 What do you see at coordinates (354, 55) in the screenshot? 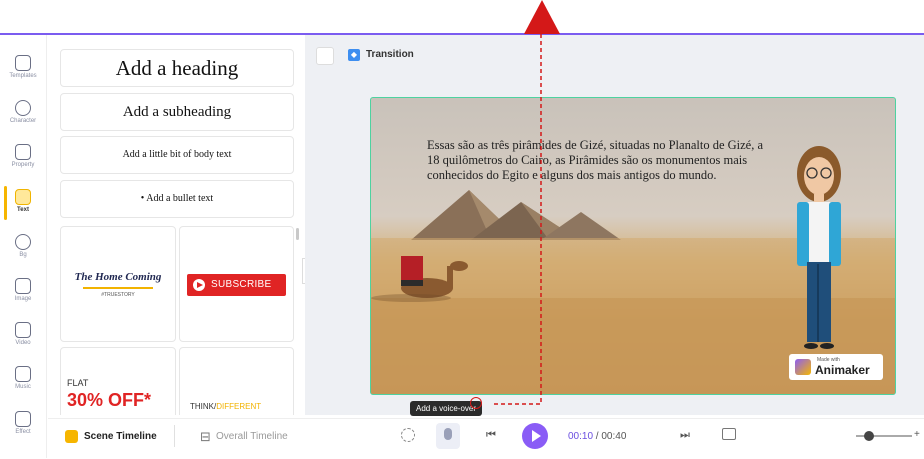
I see `transition-icon: ◆` at bounding box center [354, 55].